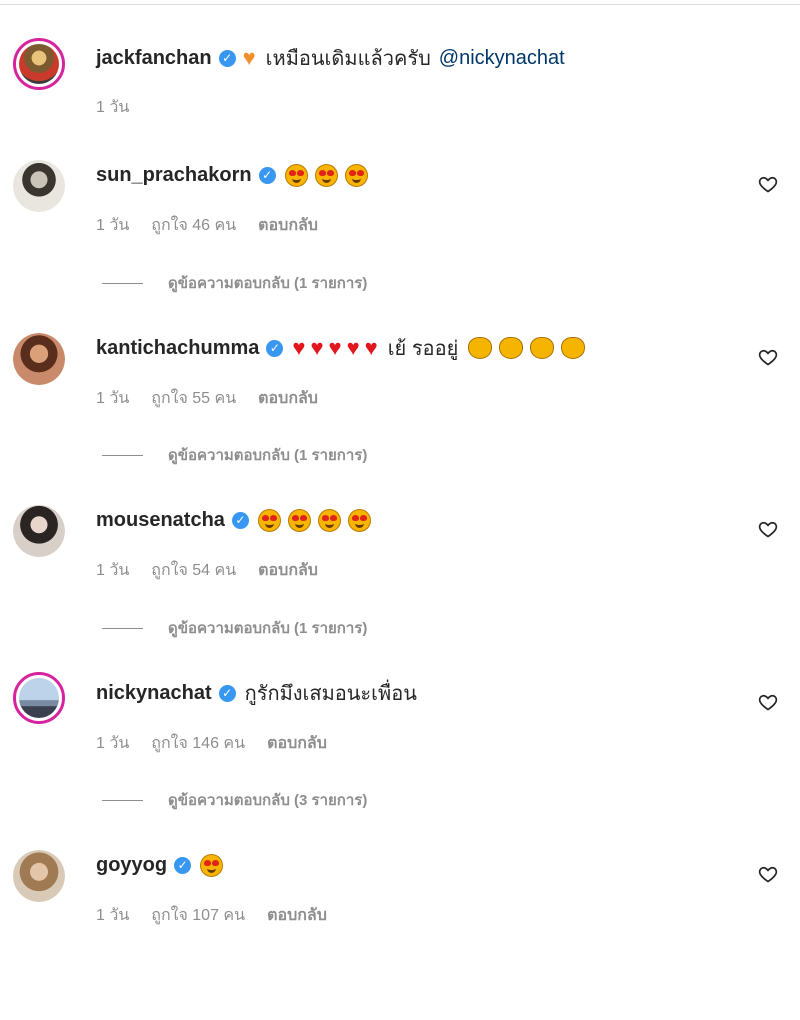 Image resolution: width=800 pixels, height=1020 pixels. I want to click on comment-username: sun_prachakorn, so click(174, 175).